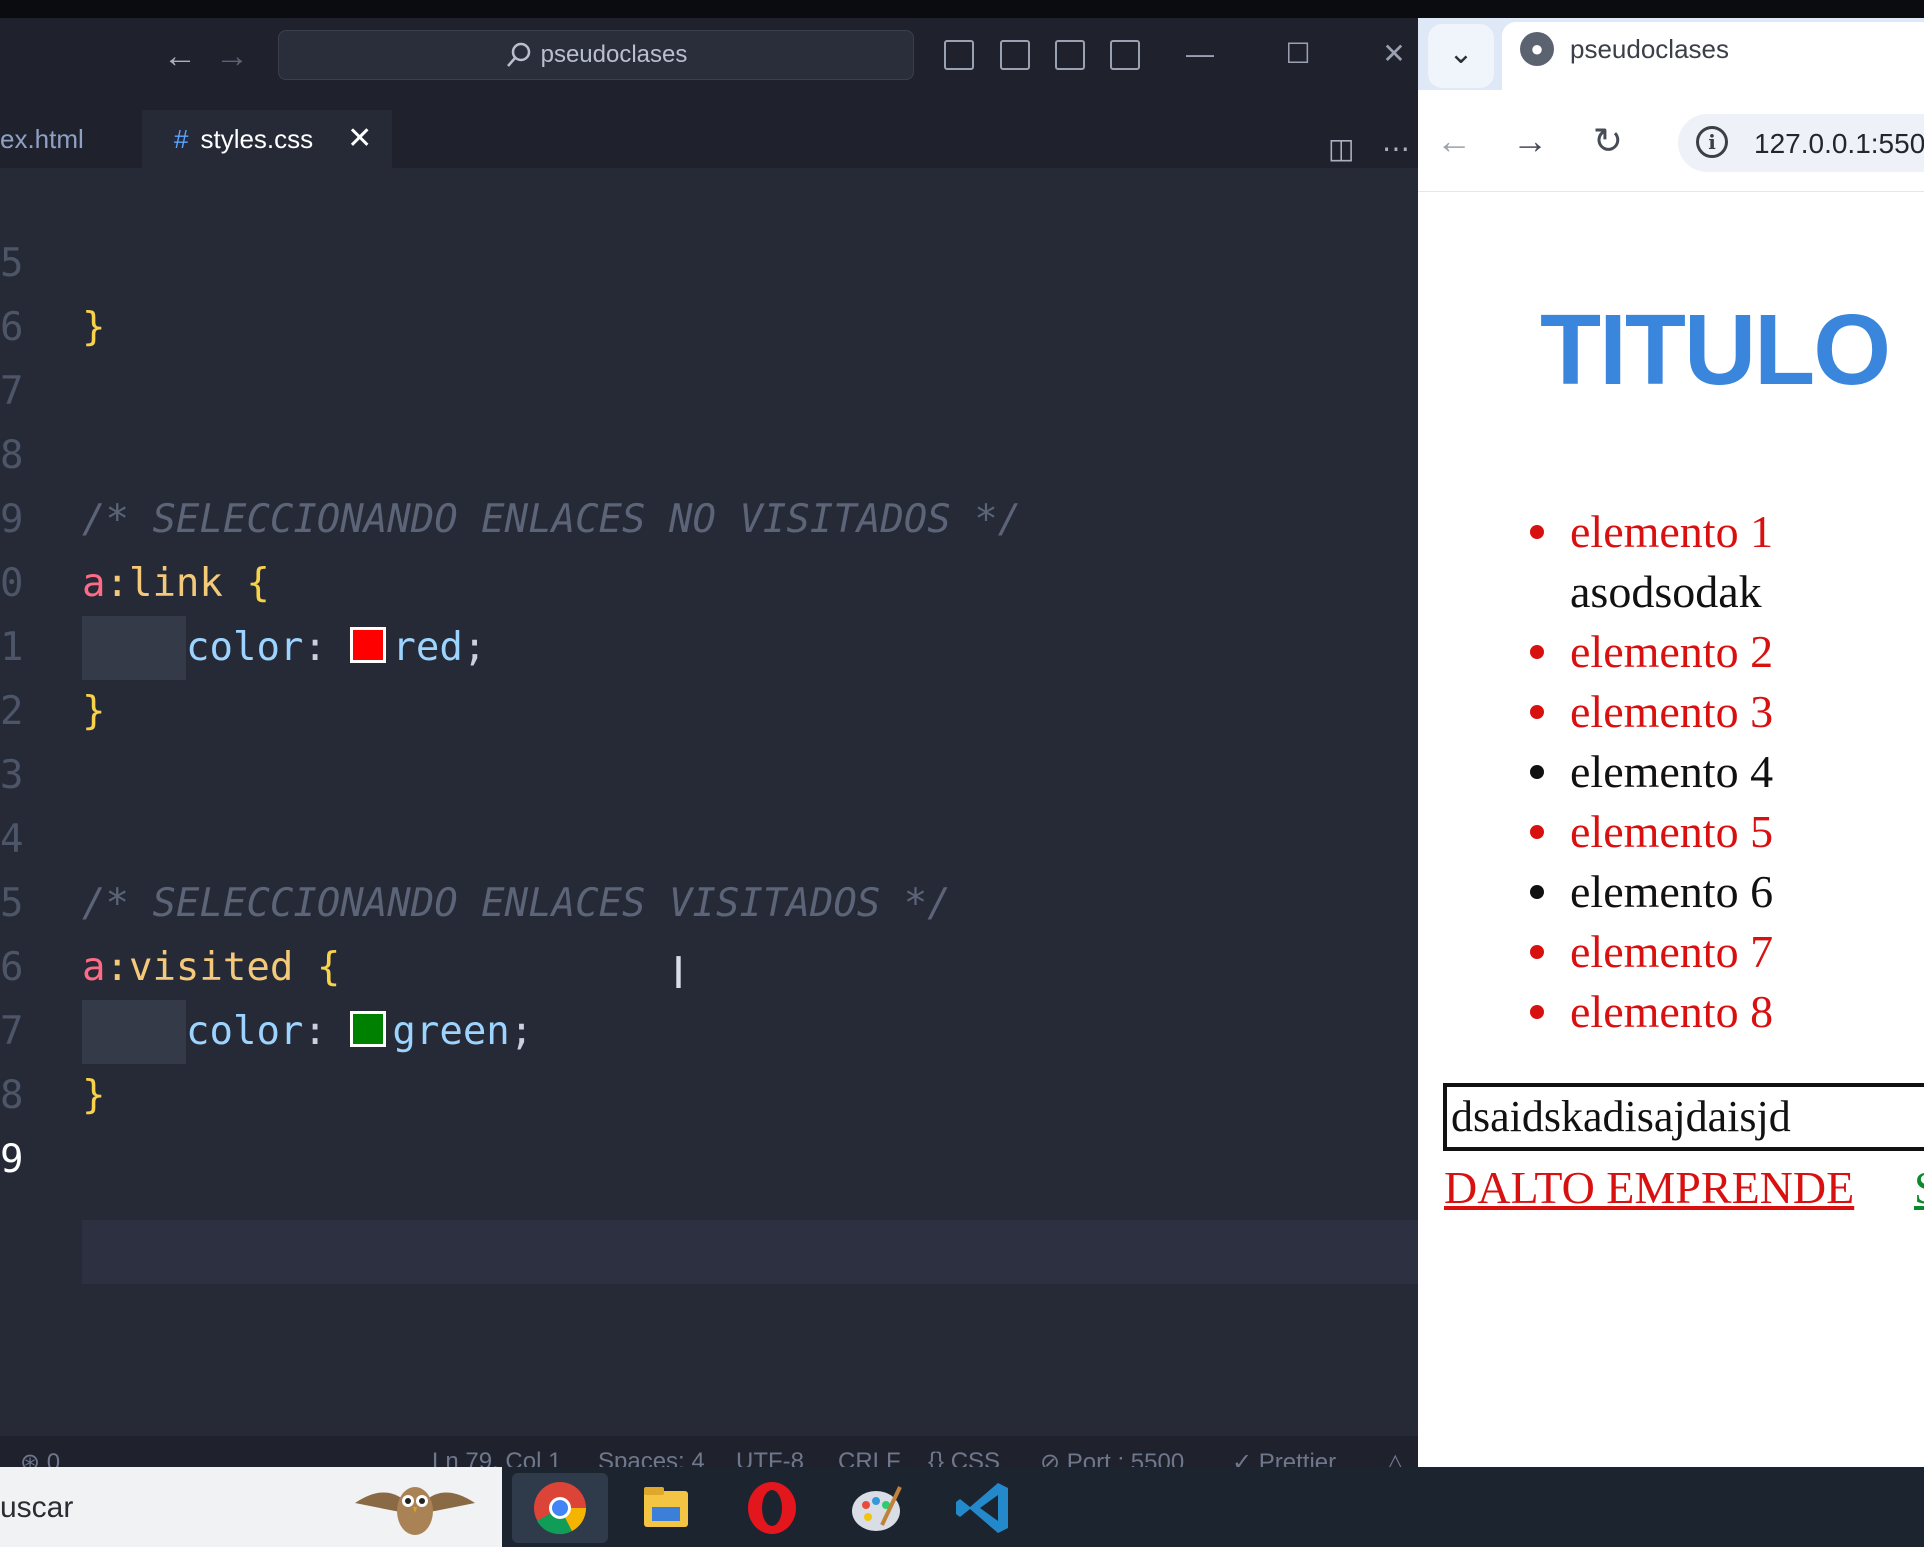  I want to click on list-item-text: asodsodak, so click(1666, 591).